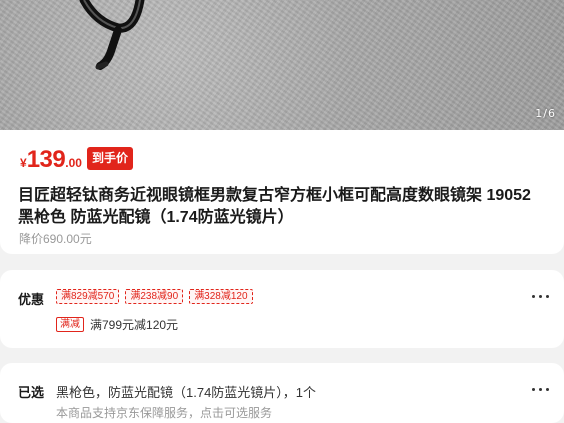  What do you see at coordinates (112, 35) in the screenshot?
I see `eyeglasses-product-photo` at bounding box center [112, 35].